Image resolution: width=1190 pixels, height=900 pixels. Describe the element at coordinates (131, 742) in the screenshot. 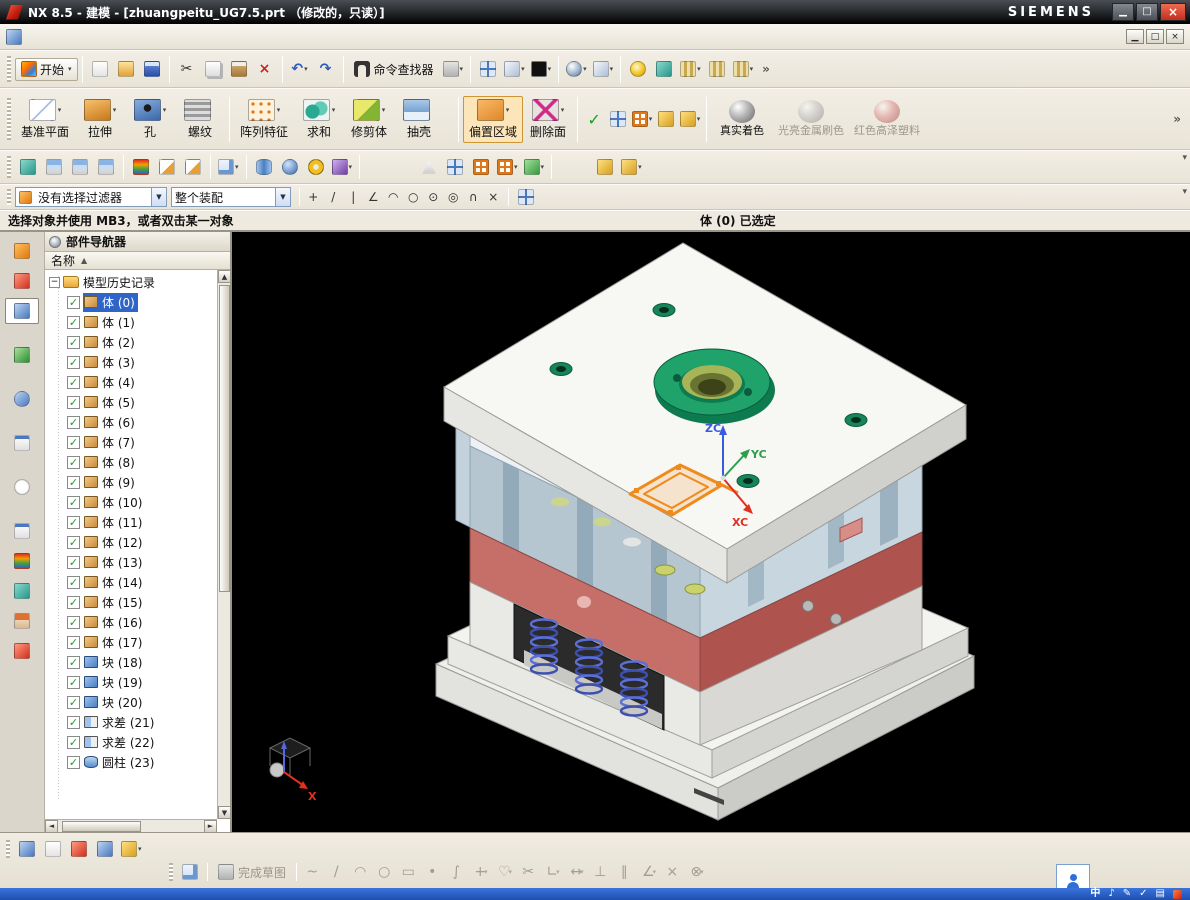

I see `tree-item-row: ✓ 求差 (22)` at that location.